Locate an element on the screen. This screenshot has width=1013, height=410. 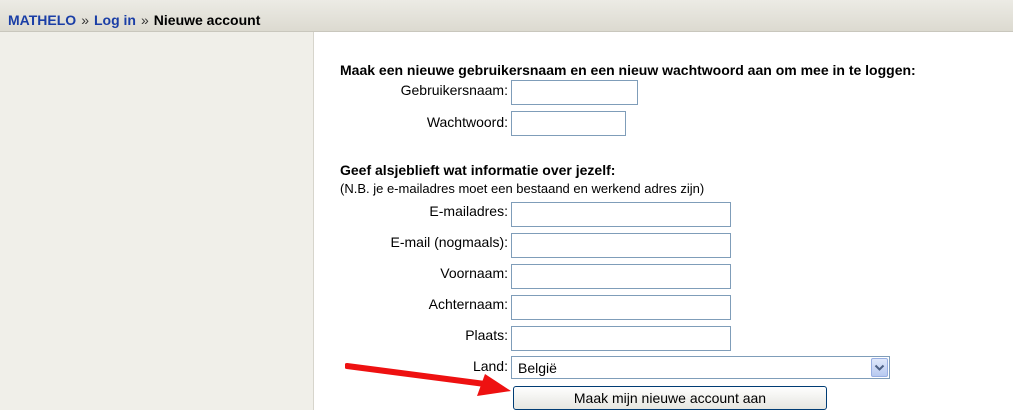
chevron-down-icon is located at coordinates (879, 367).